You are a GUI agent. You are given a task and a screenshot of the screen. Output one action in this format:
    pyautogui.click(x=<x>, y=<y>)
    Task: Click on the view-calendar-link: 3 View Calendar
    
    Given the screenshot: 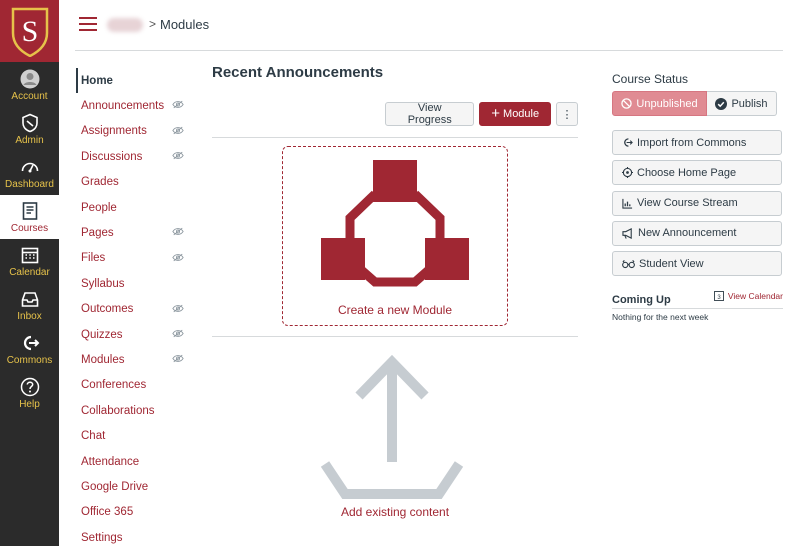 What is the action you would take?
    pyautogui.click(x=748, y=295)
    